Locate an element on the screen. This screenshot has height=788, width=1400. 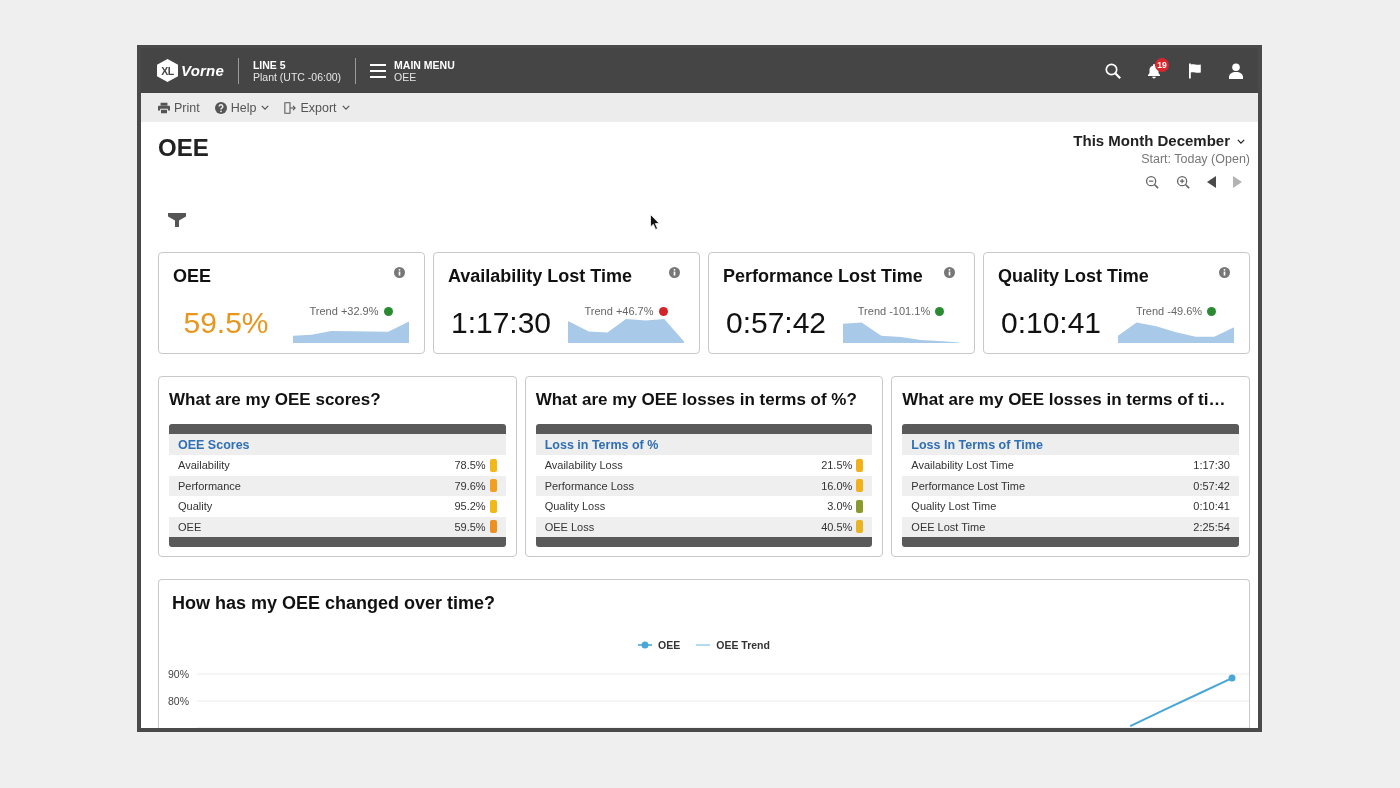
row-label: Availability Lost Time is located at coordinates (963, 465).